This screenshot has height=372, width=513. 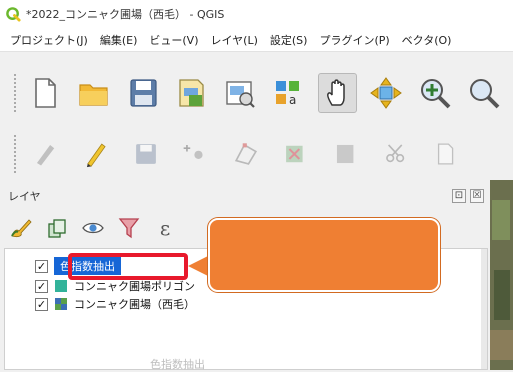 I want to click on edits-icon, so click(x=45, y=155).